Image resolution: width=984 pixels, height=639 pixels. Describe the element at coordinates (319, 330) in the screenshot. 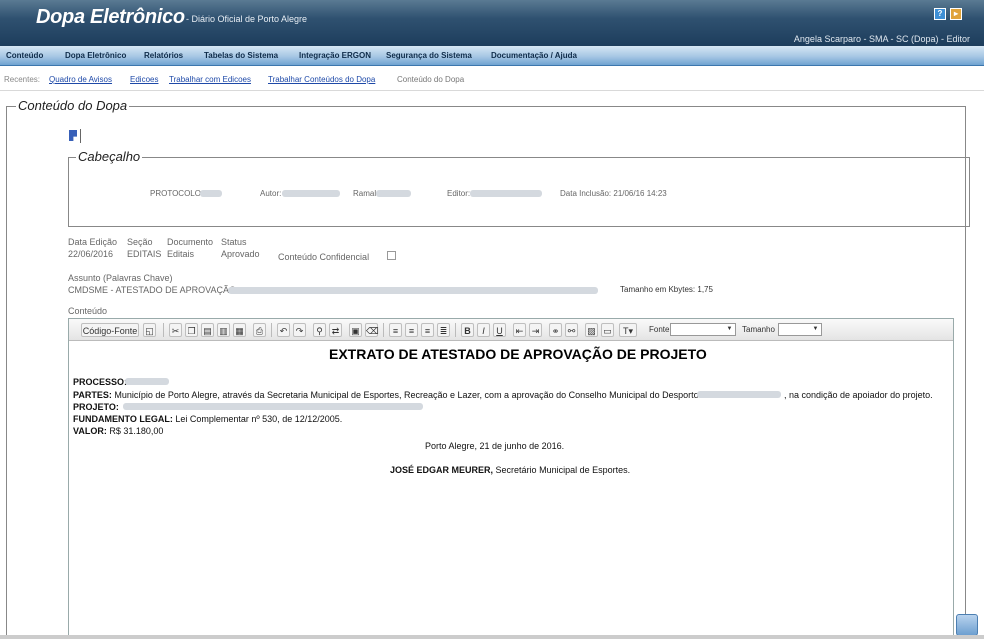

I see `find-icon: ⚲` at that location.